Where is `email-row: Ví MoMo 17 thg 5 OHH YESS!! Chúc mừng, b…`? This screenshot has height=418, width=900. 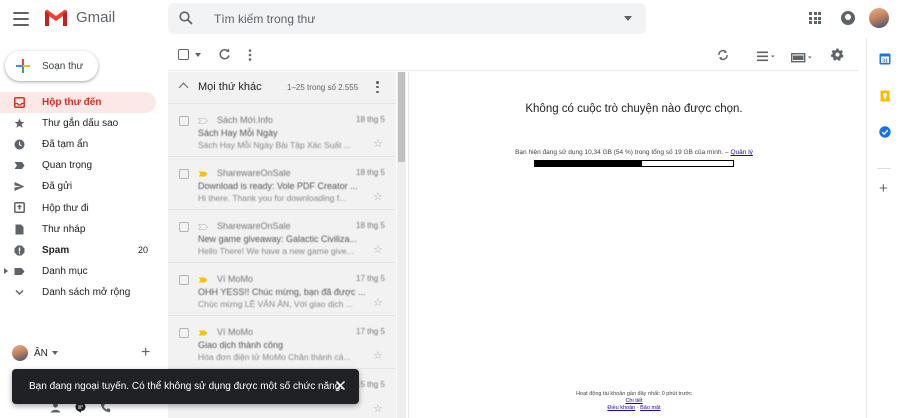 email-row: Ví MoMo 17 thg 5 OHH YESS!! Chúc mừng, b… is located at coordinates (282, 288).